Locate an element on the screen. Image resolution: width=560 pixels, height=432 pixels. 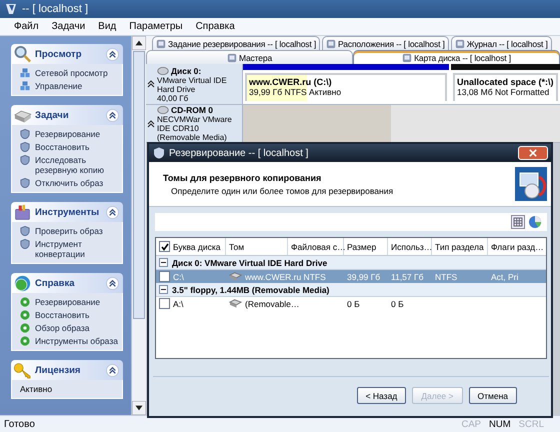
volume-row: A:\ (Removable… 0 Б 0 Б is located at coordinates (351, 303).